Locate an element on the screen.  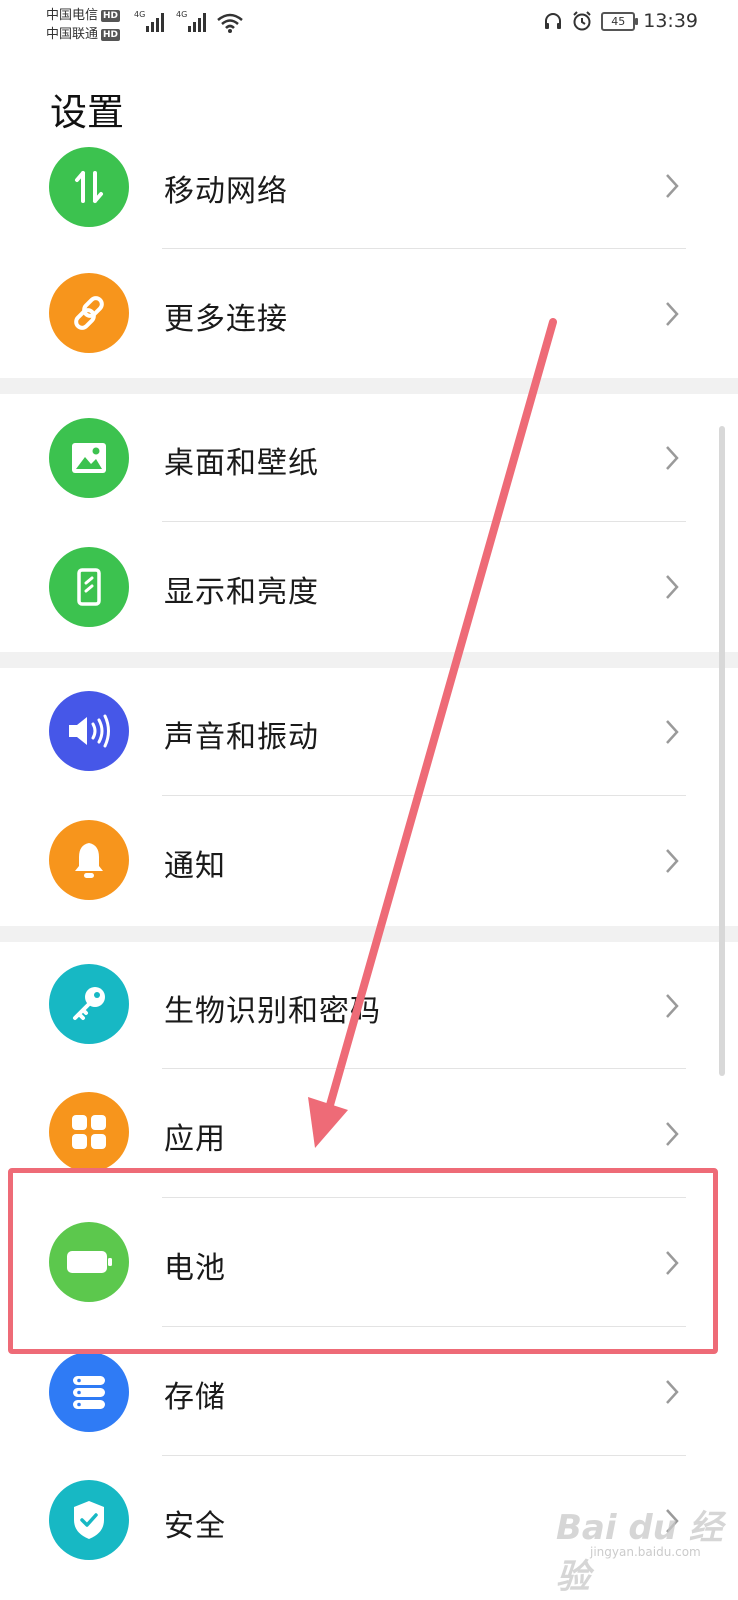
settings-item-label: 通知 is located at coordinates (195, 866).